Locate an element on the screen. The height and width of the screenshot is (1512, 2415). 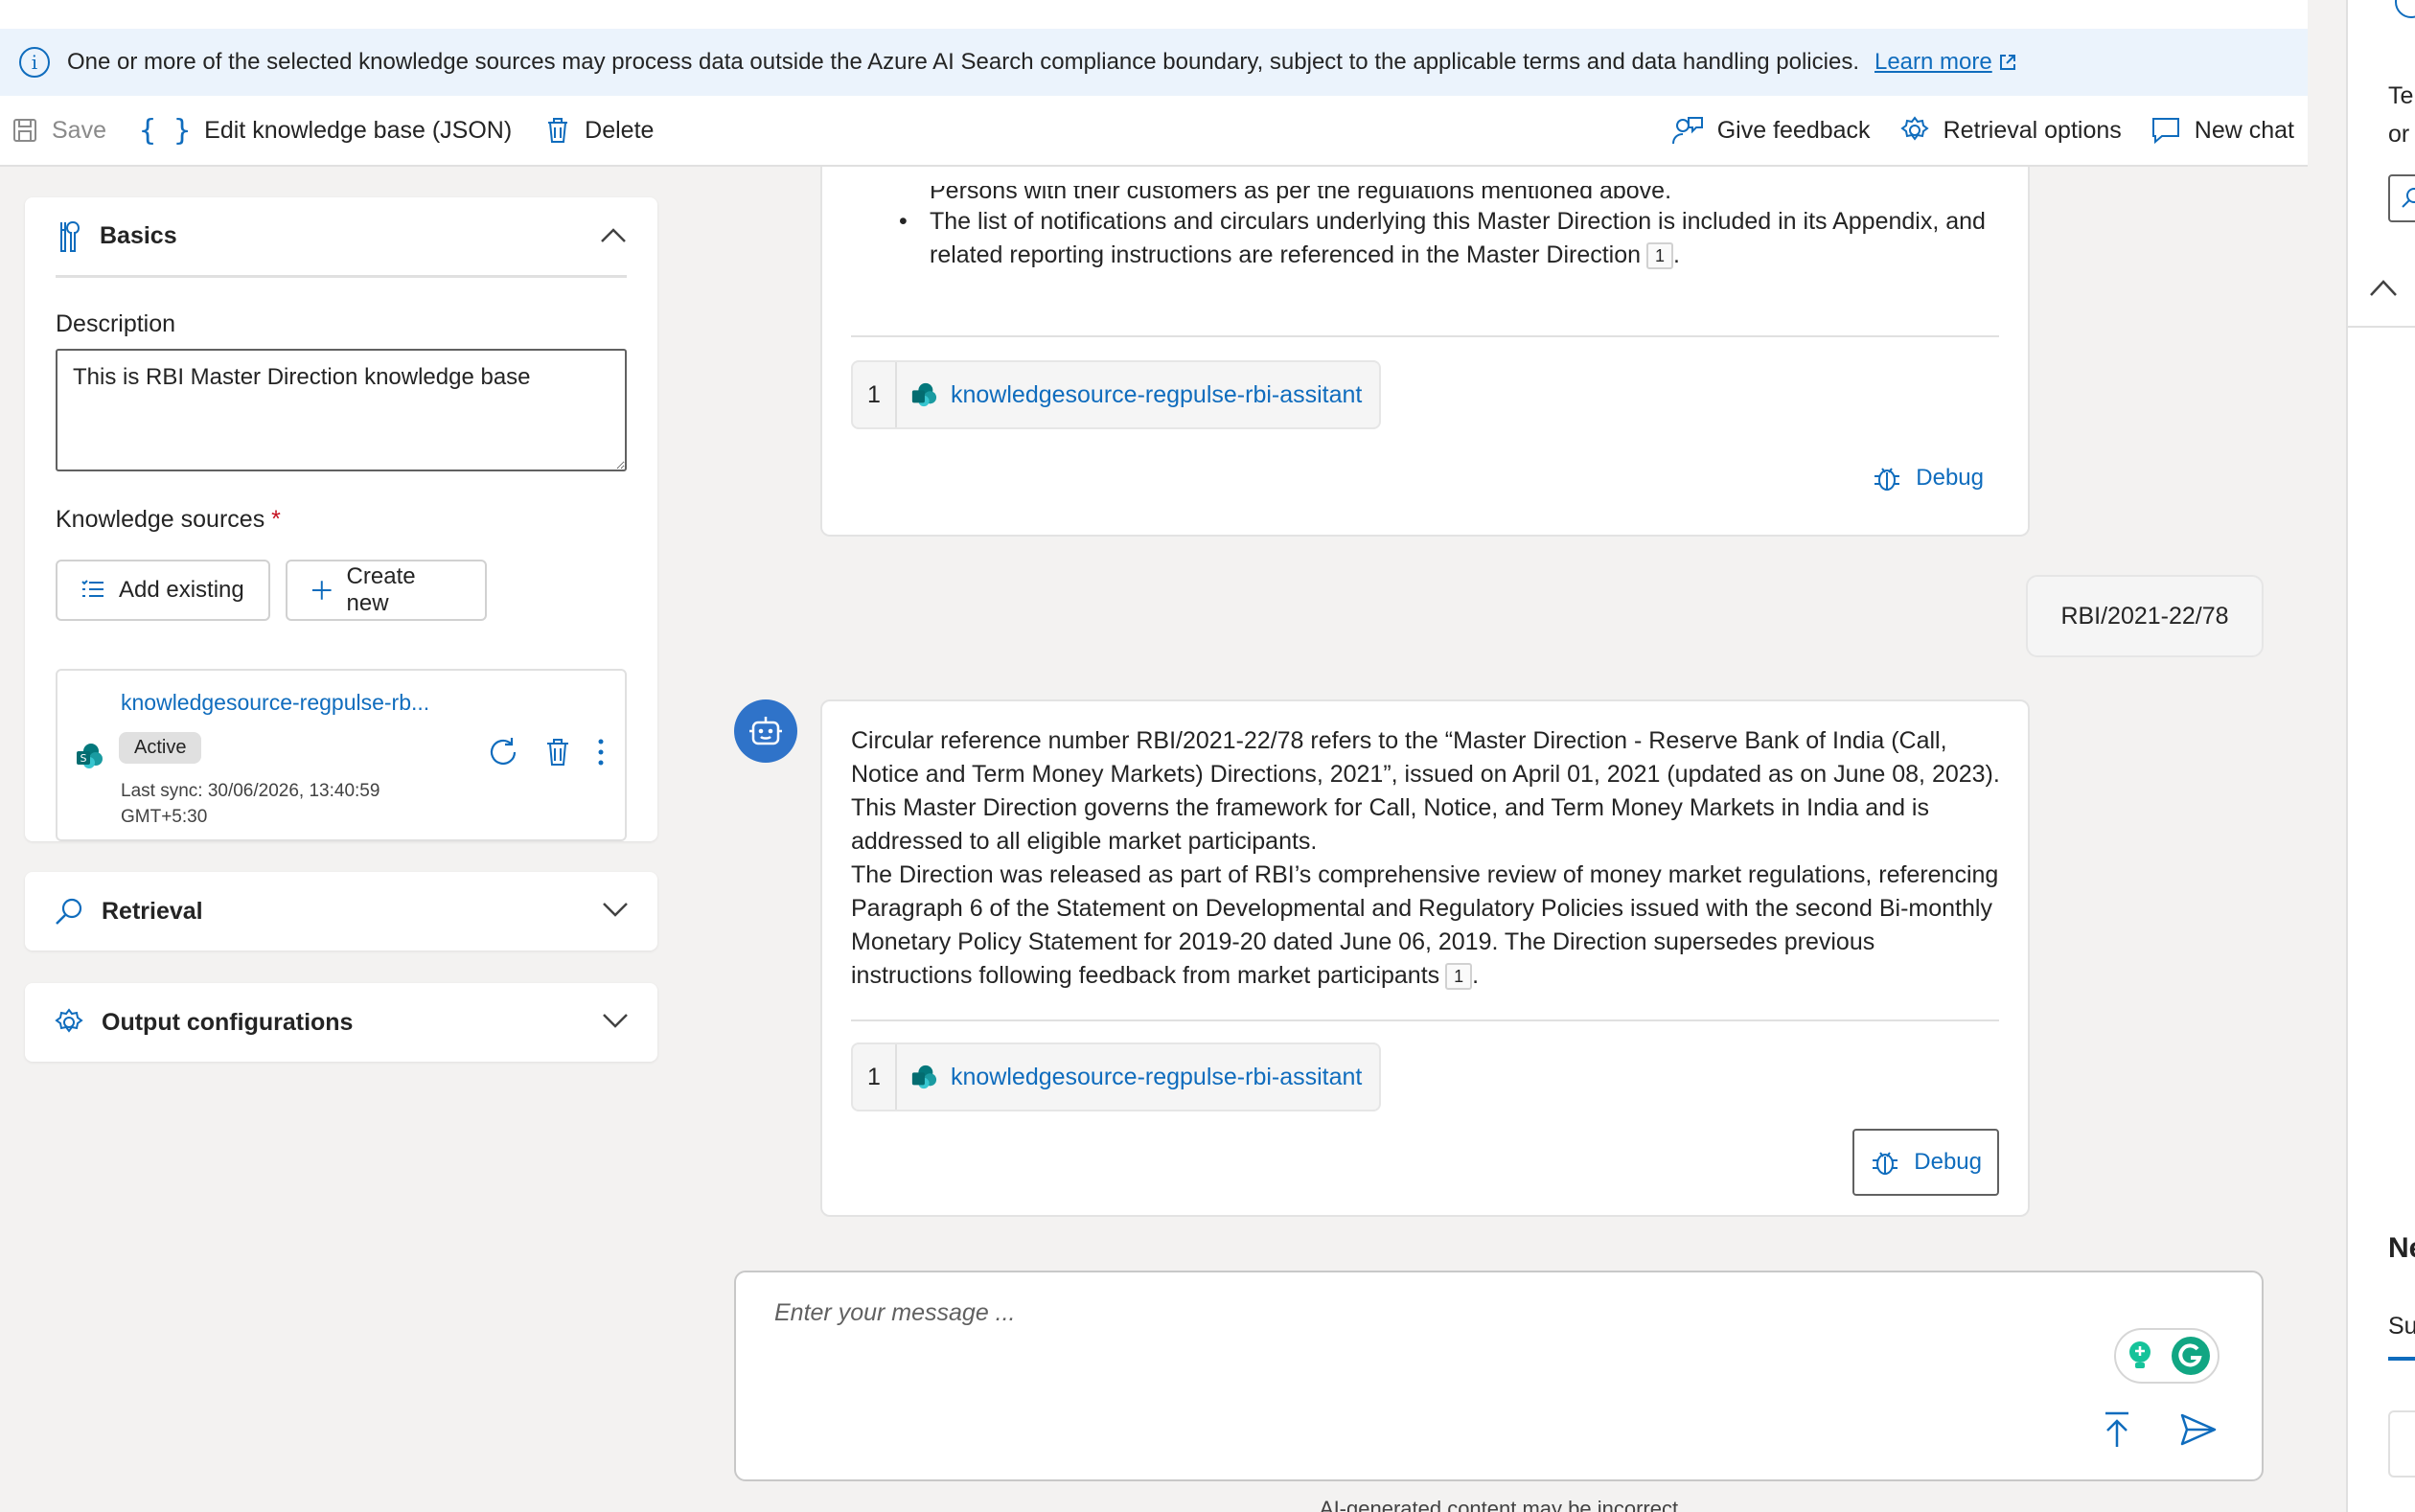
side-panel-text: or is located at coordinates (2399, 134).